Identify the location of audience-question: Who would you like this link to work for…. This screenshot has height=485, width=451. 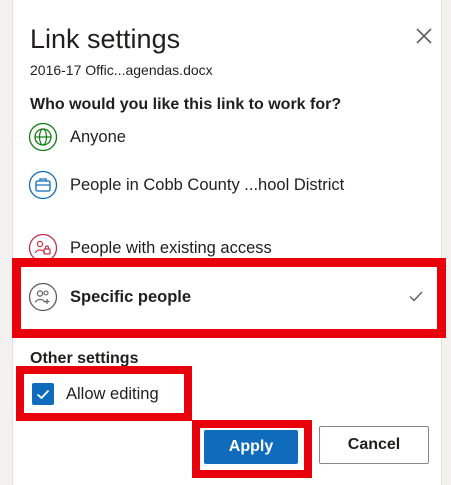
(186, 104).